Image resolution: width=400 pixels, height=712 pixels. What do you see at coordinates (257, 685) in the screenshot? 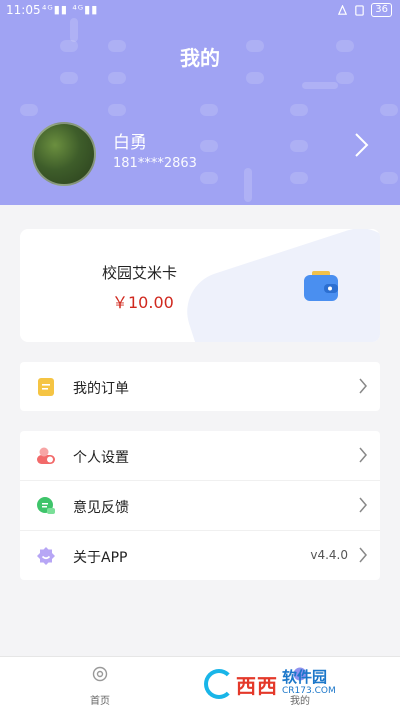
I see `watermark-big-text: 西西` at bounding box center [257, 685].